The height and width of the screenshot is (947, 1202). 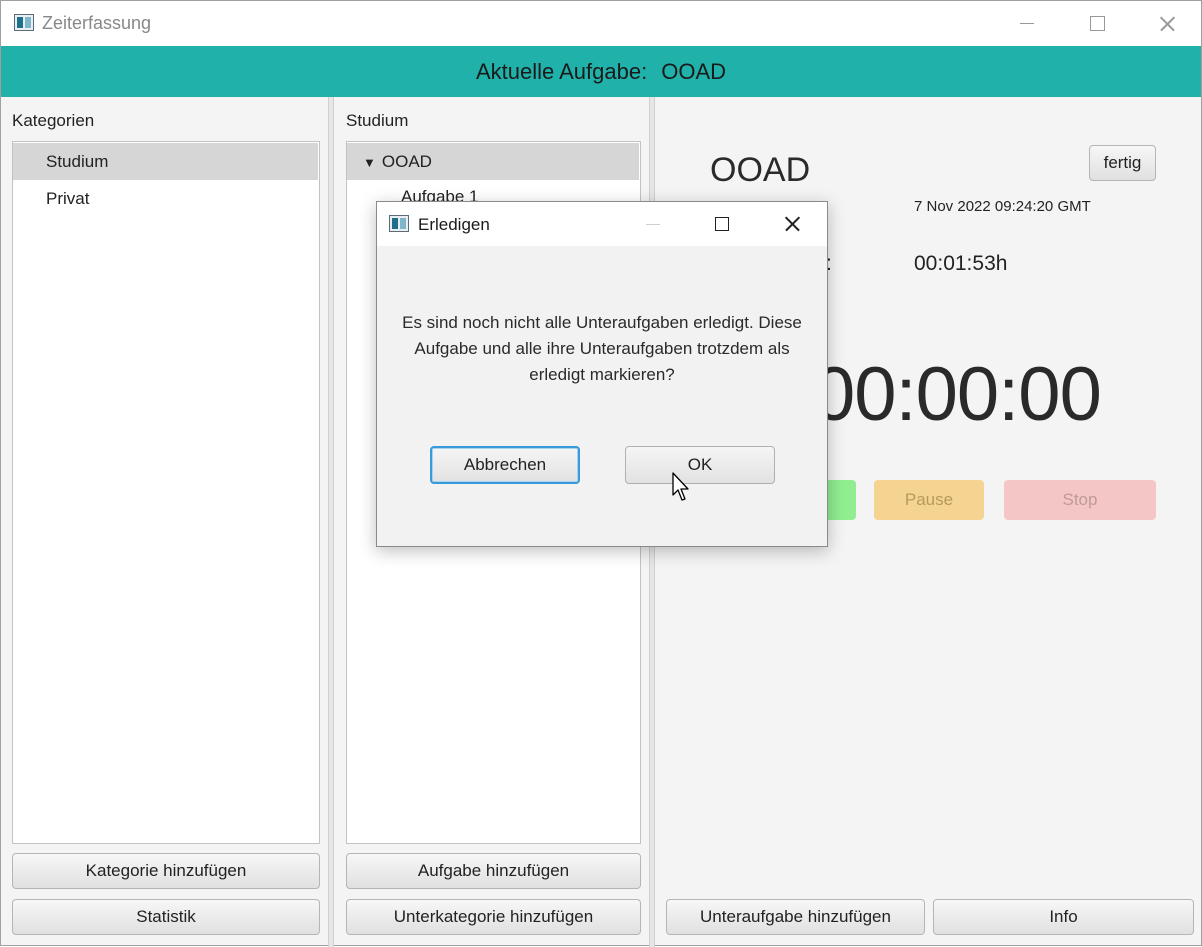 What do you see at coordinates (166, 871) in the screenshot?
I see `add-category-button: Kategorie hinzufügen` at bounding box center [166, 871].